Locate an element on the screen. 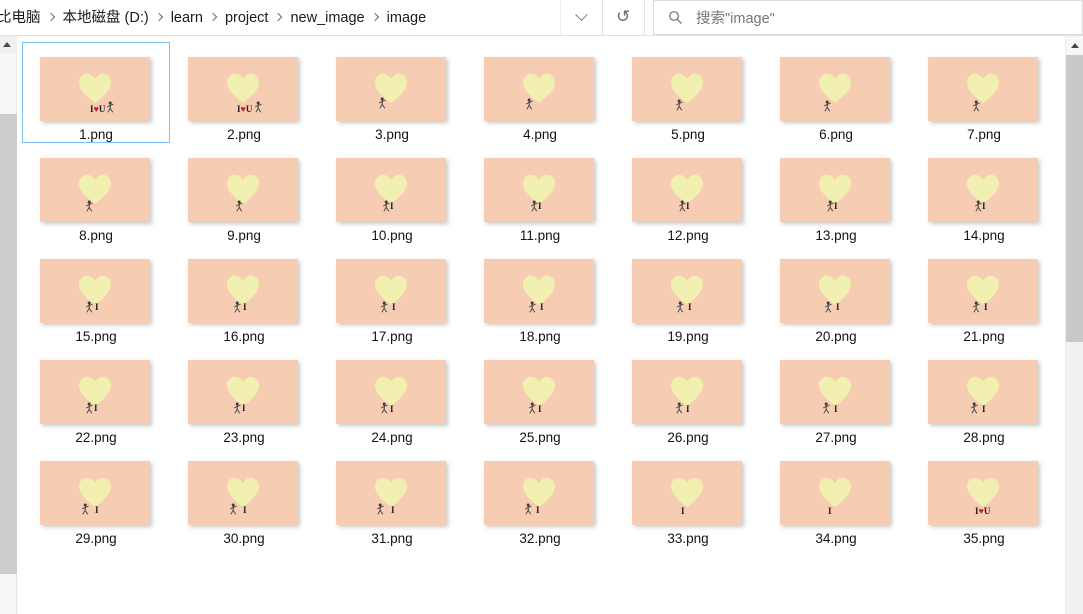 The image size is (1083, 614). file-item: I 31.png is located at coordinates (392, 496).